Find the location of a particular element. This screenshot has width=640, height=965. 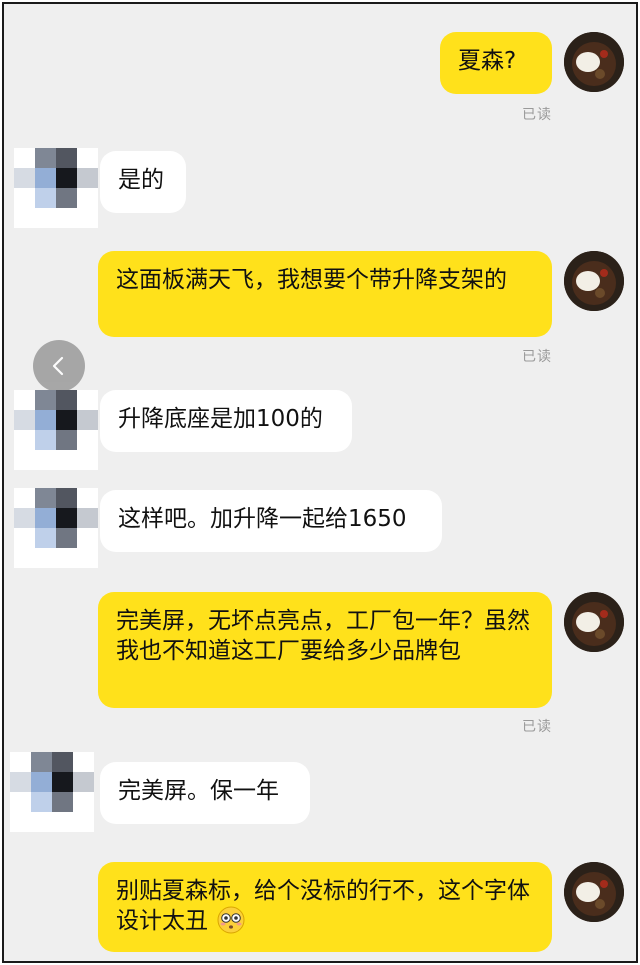

message-bubble-received: 这样吧。加升降一起给1650 is located at coordinates (271, 521).